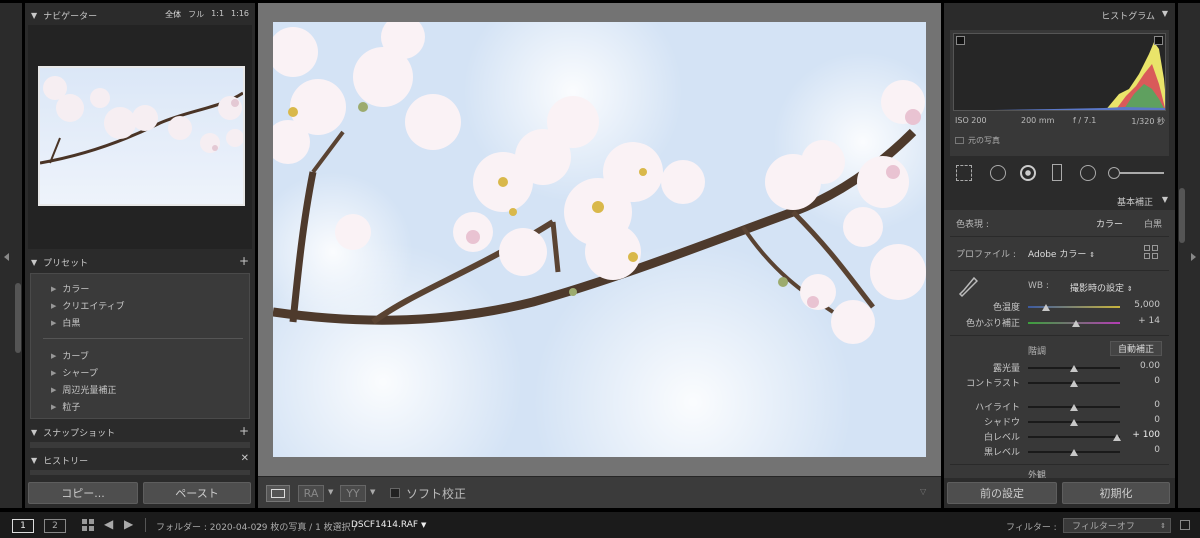 Image resolution: width=1200 pixels, height=538 pixels. I want to click on zoom-fill: フル, so click(196, 14).